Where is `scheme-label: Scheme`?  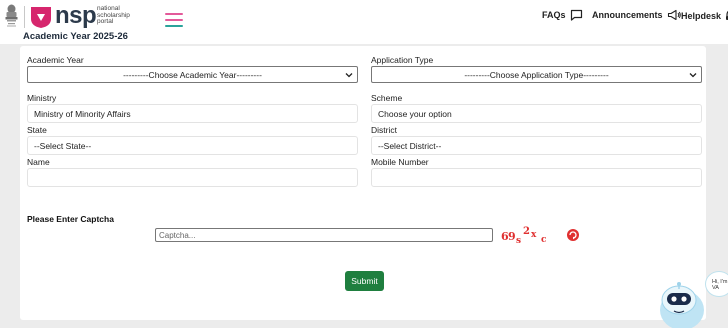 scheme-label: Scheme is located at coordinates (387, 98).